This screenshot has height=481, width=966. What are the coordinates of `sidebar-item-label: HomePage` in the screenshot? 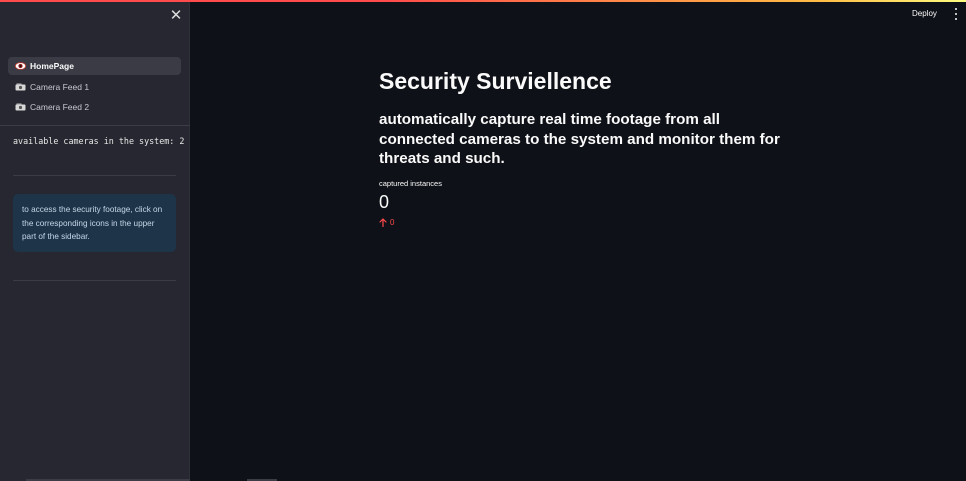 It's located at (52, 66).